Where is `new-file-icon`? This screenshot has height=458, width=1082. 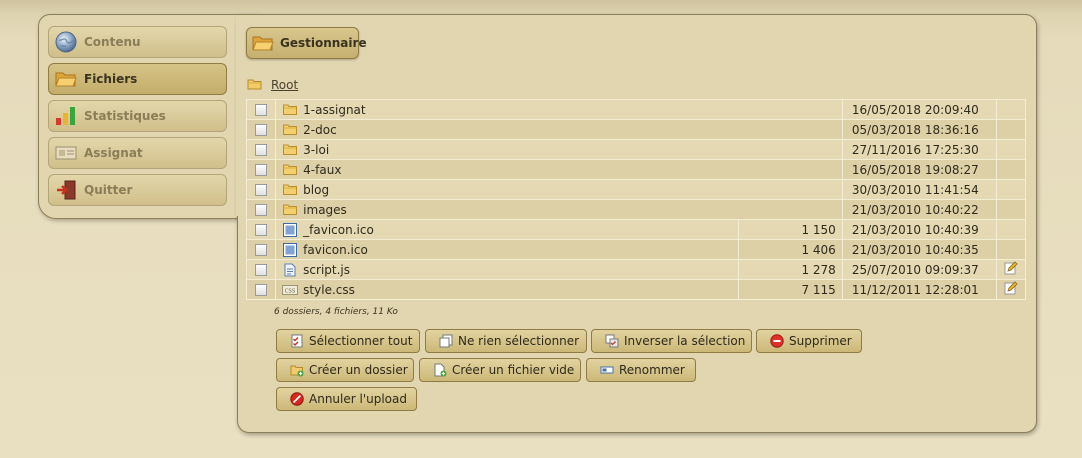 new-file-icon is located at coordinates (440, 370).